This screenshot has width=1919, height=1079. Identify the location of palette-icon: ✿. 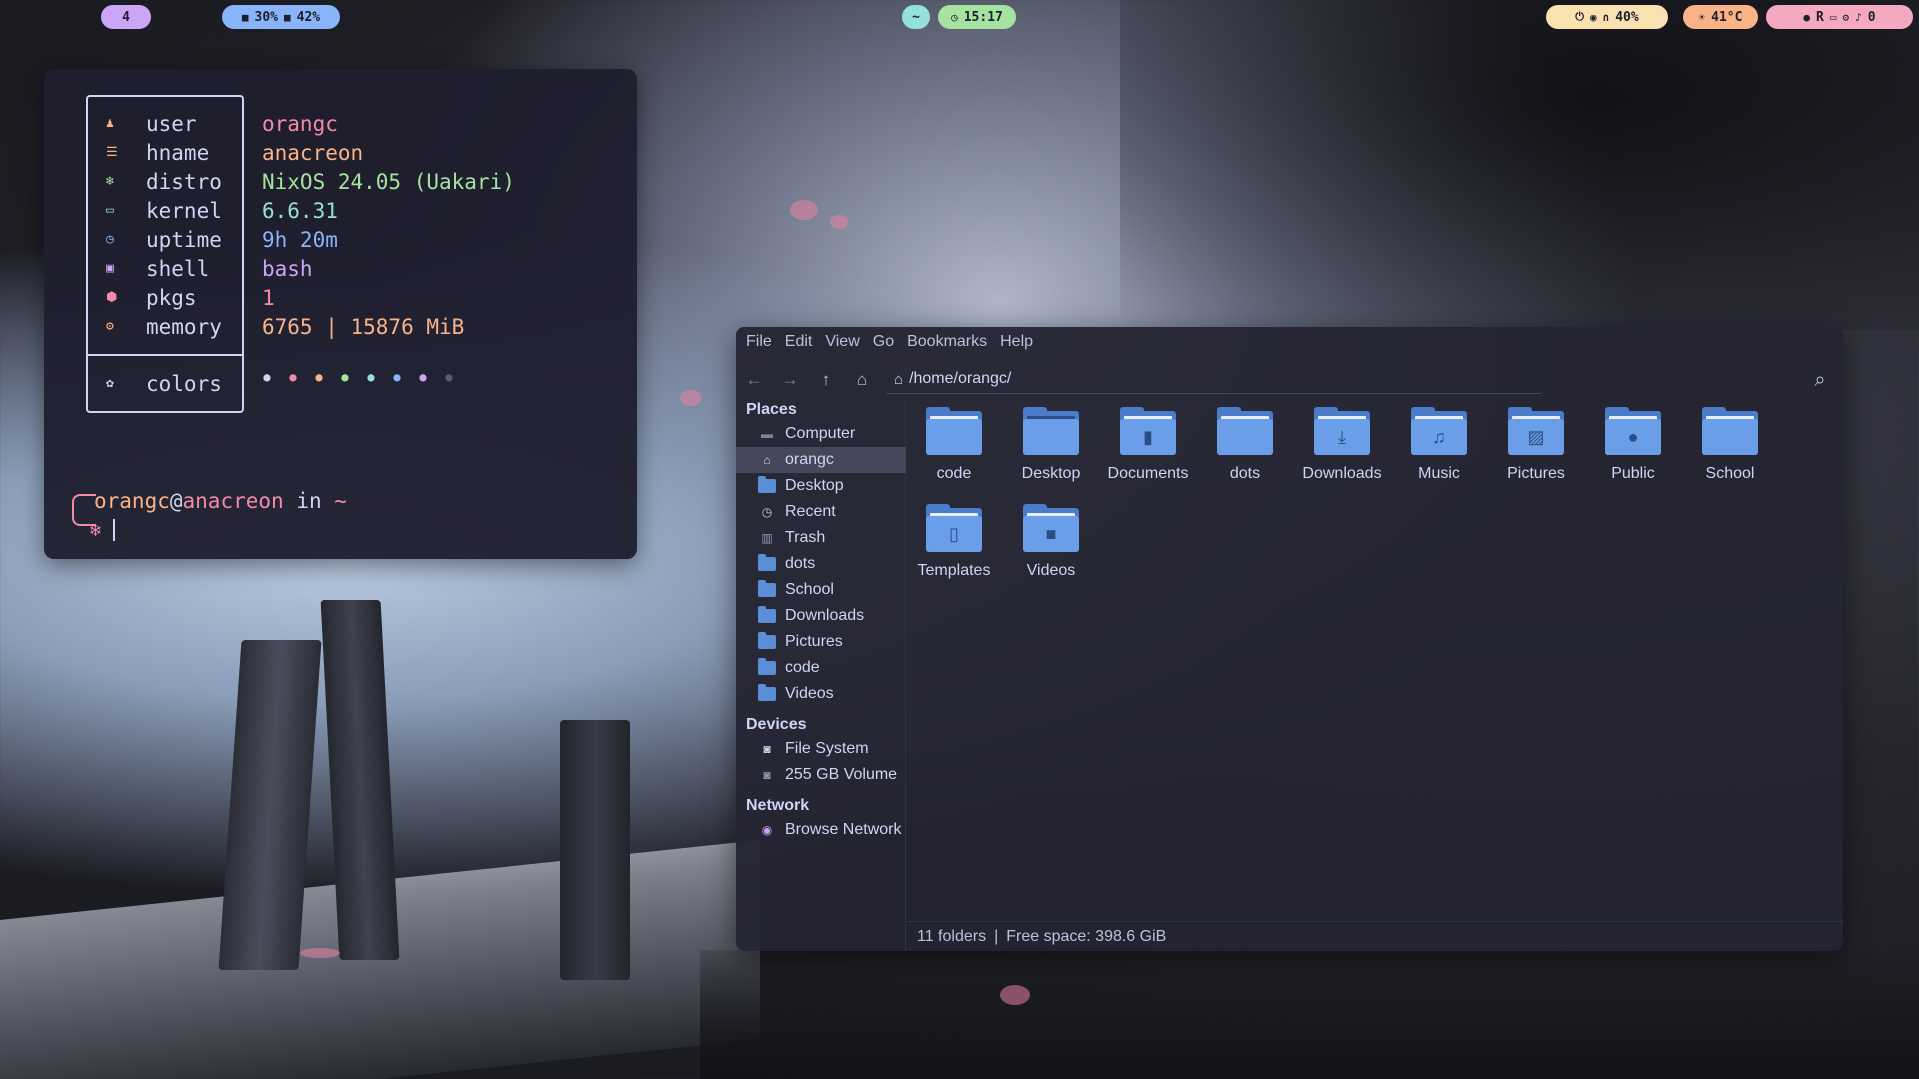
(110, 383).